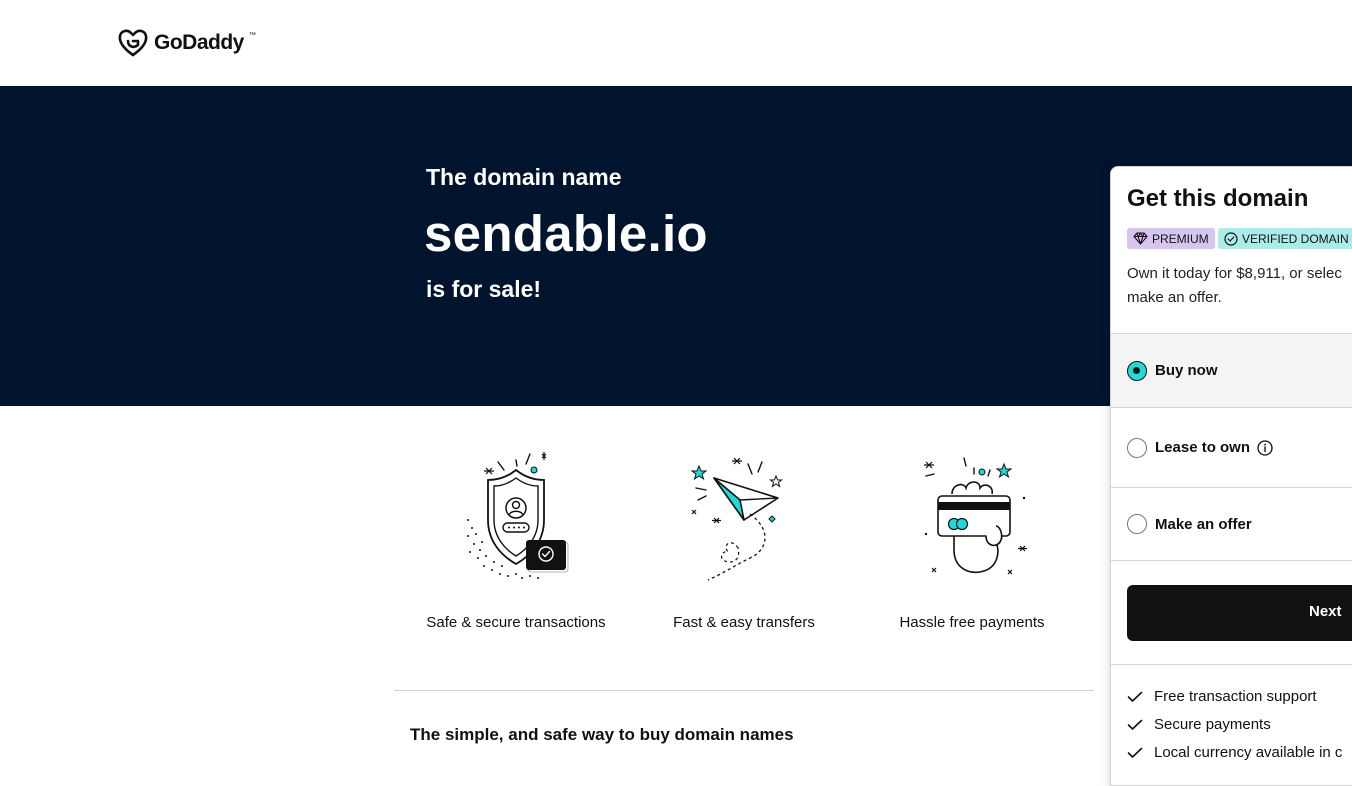 The image size is (1352, 786). Describe the element at coordinates (1231, 370) in the screenshot. I see `option-buy-now: Buy now` at that location.